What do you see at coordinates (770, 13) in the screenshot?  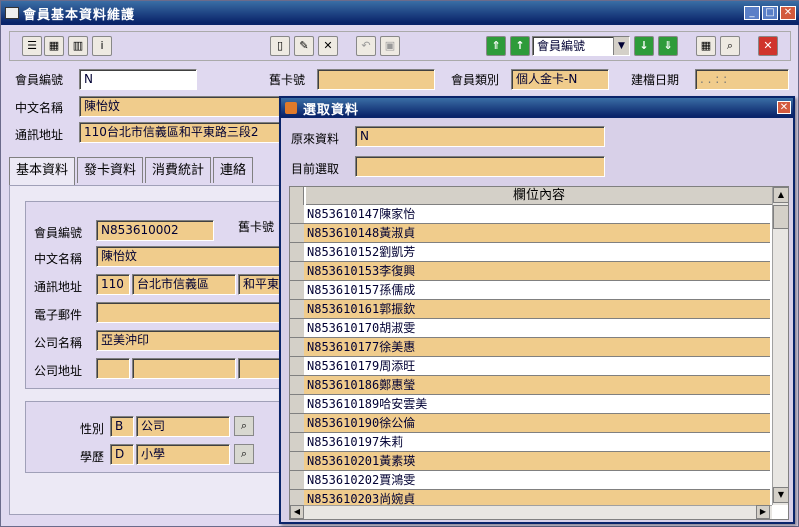 I see `maximize-button: □` at bounding box center [770, 13].